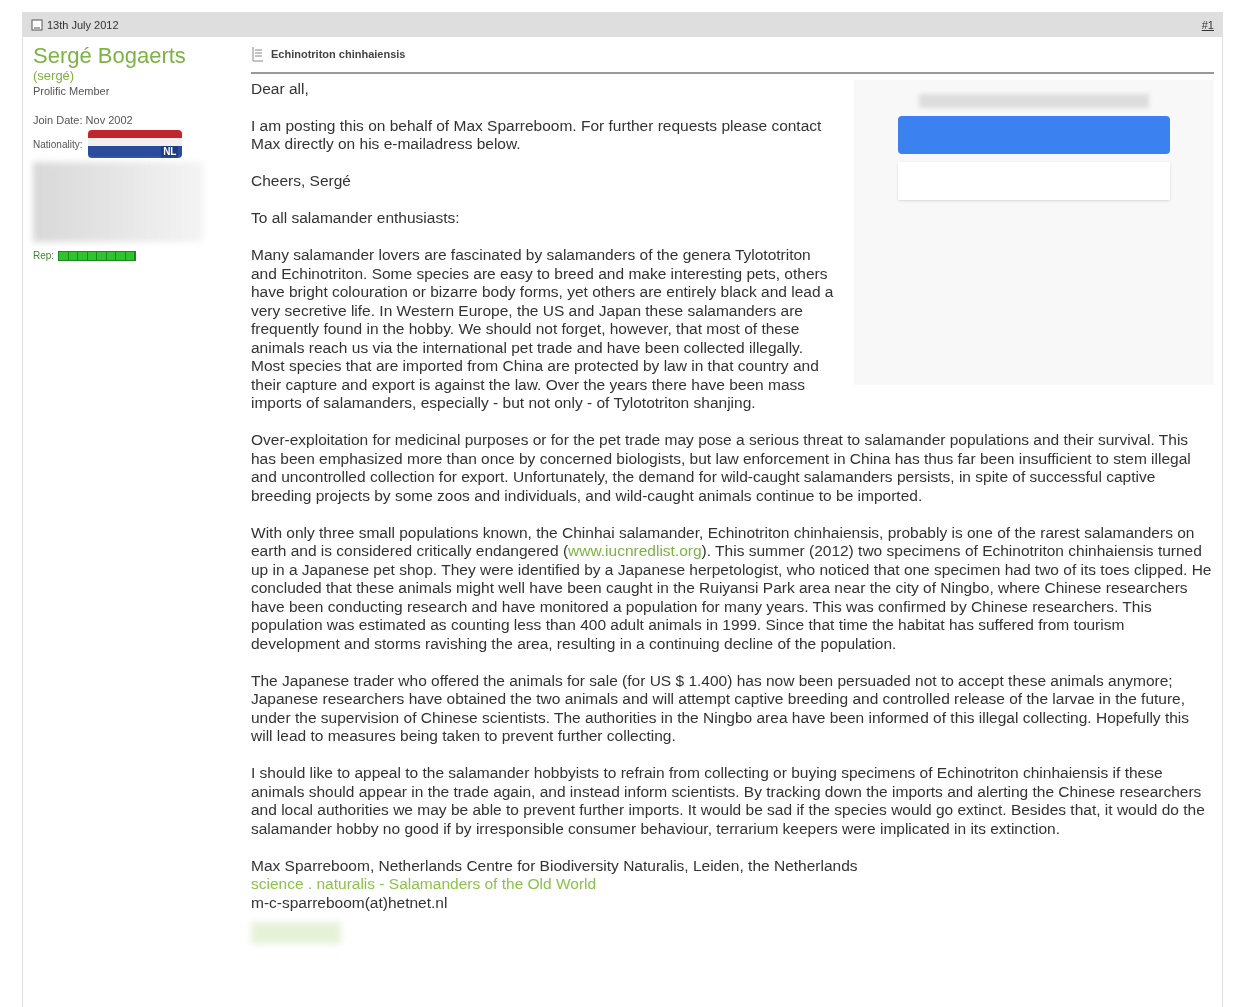 This screenshot has width=1241, height=1007. I want to click on author-username: (sergé), so click(54, 75).